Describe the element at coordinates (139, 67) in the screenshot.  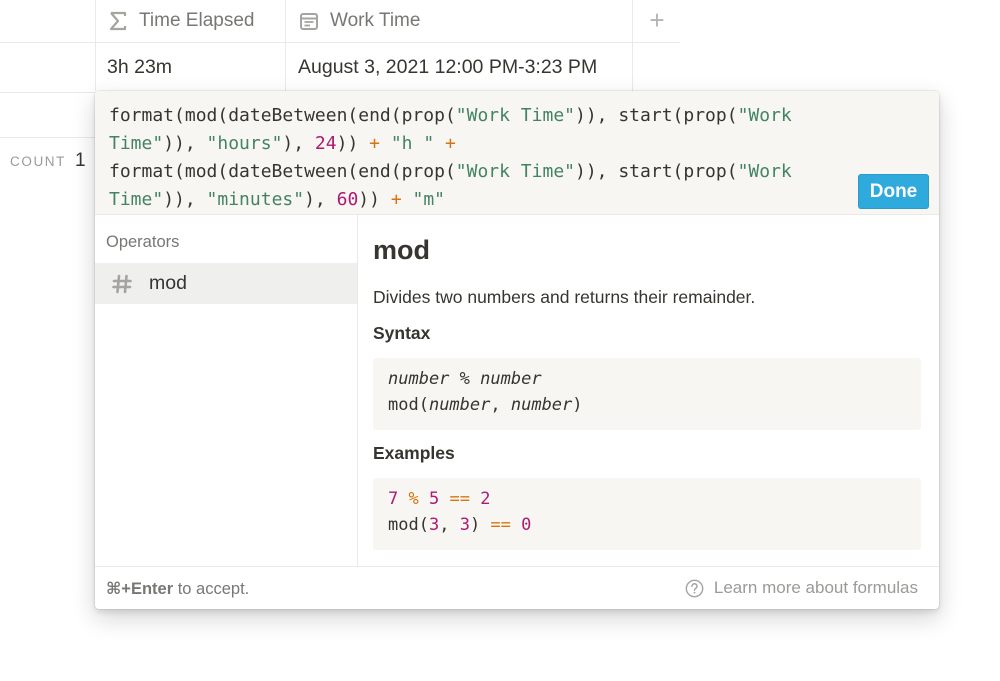
I see `time-elapsed-cell: 3h 23m` at that location.